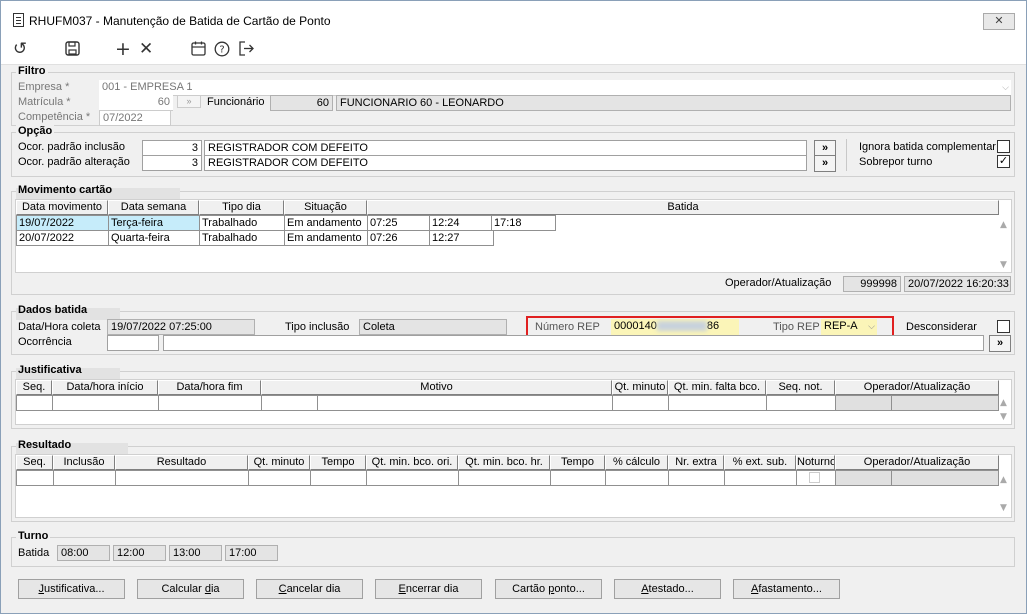 The image size is (1027, 614). What do you see at coordinates (325, 207) in the screenshot?
I see `col-header: Situação` at bounding box center [325, 207].